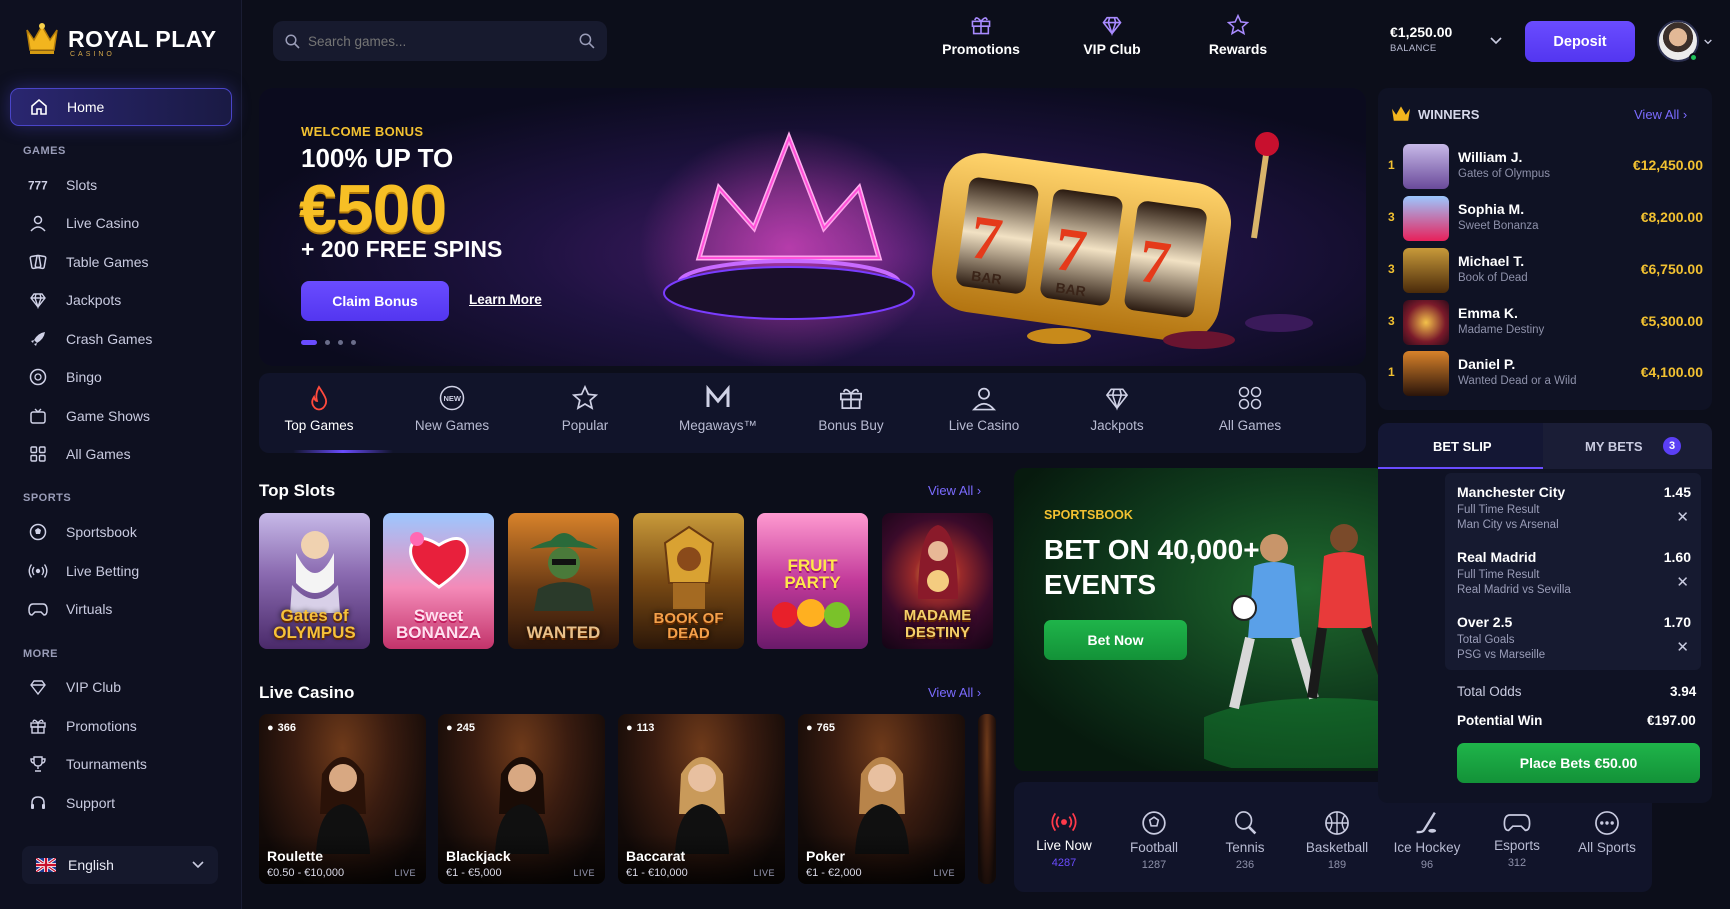 The width and height of the screenshot is (1730, 909). I want to click on claim-bonus-button: Claim Bonus, so click(375, 301).